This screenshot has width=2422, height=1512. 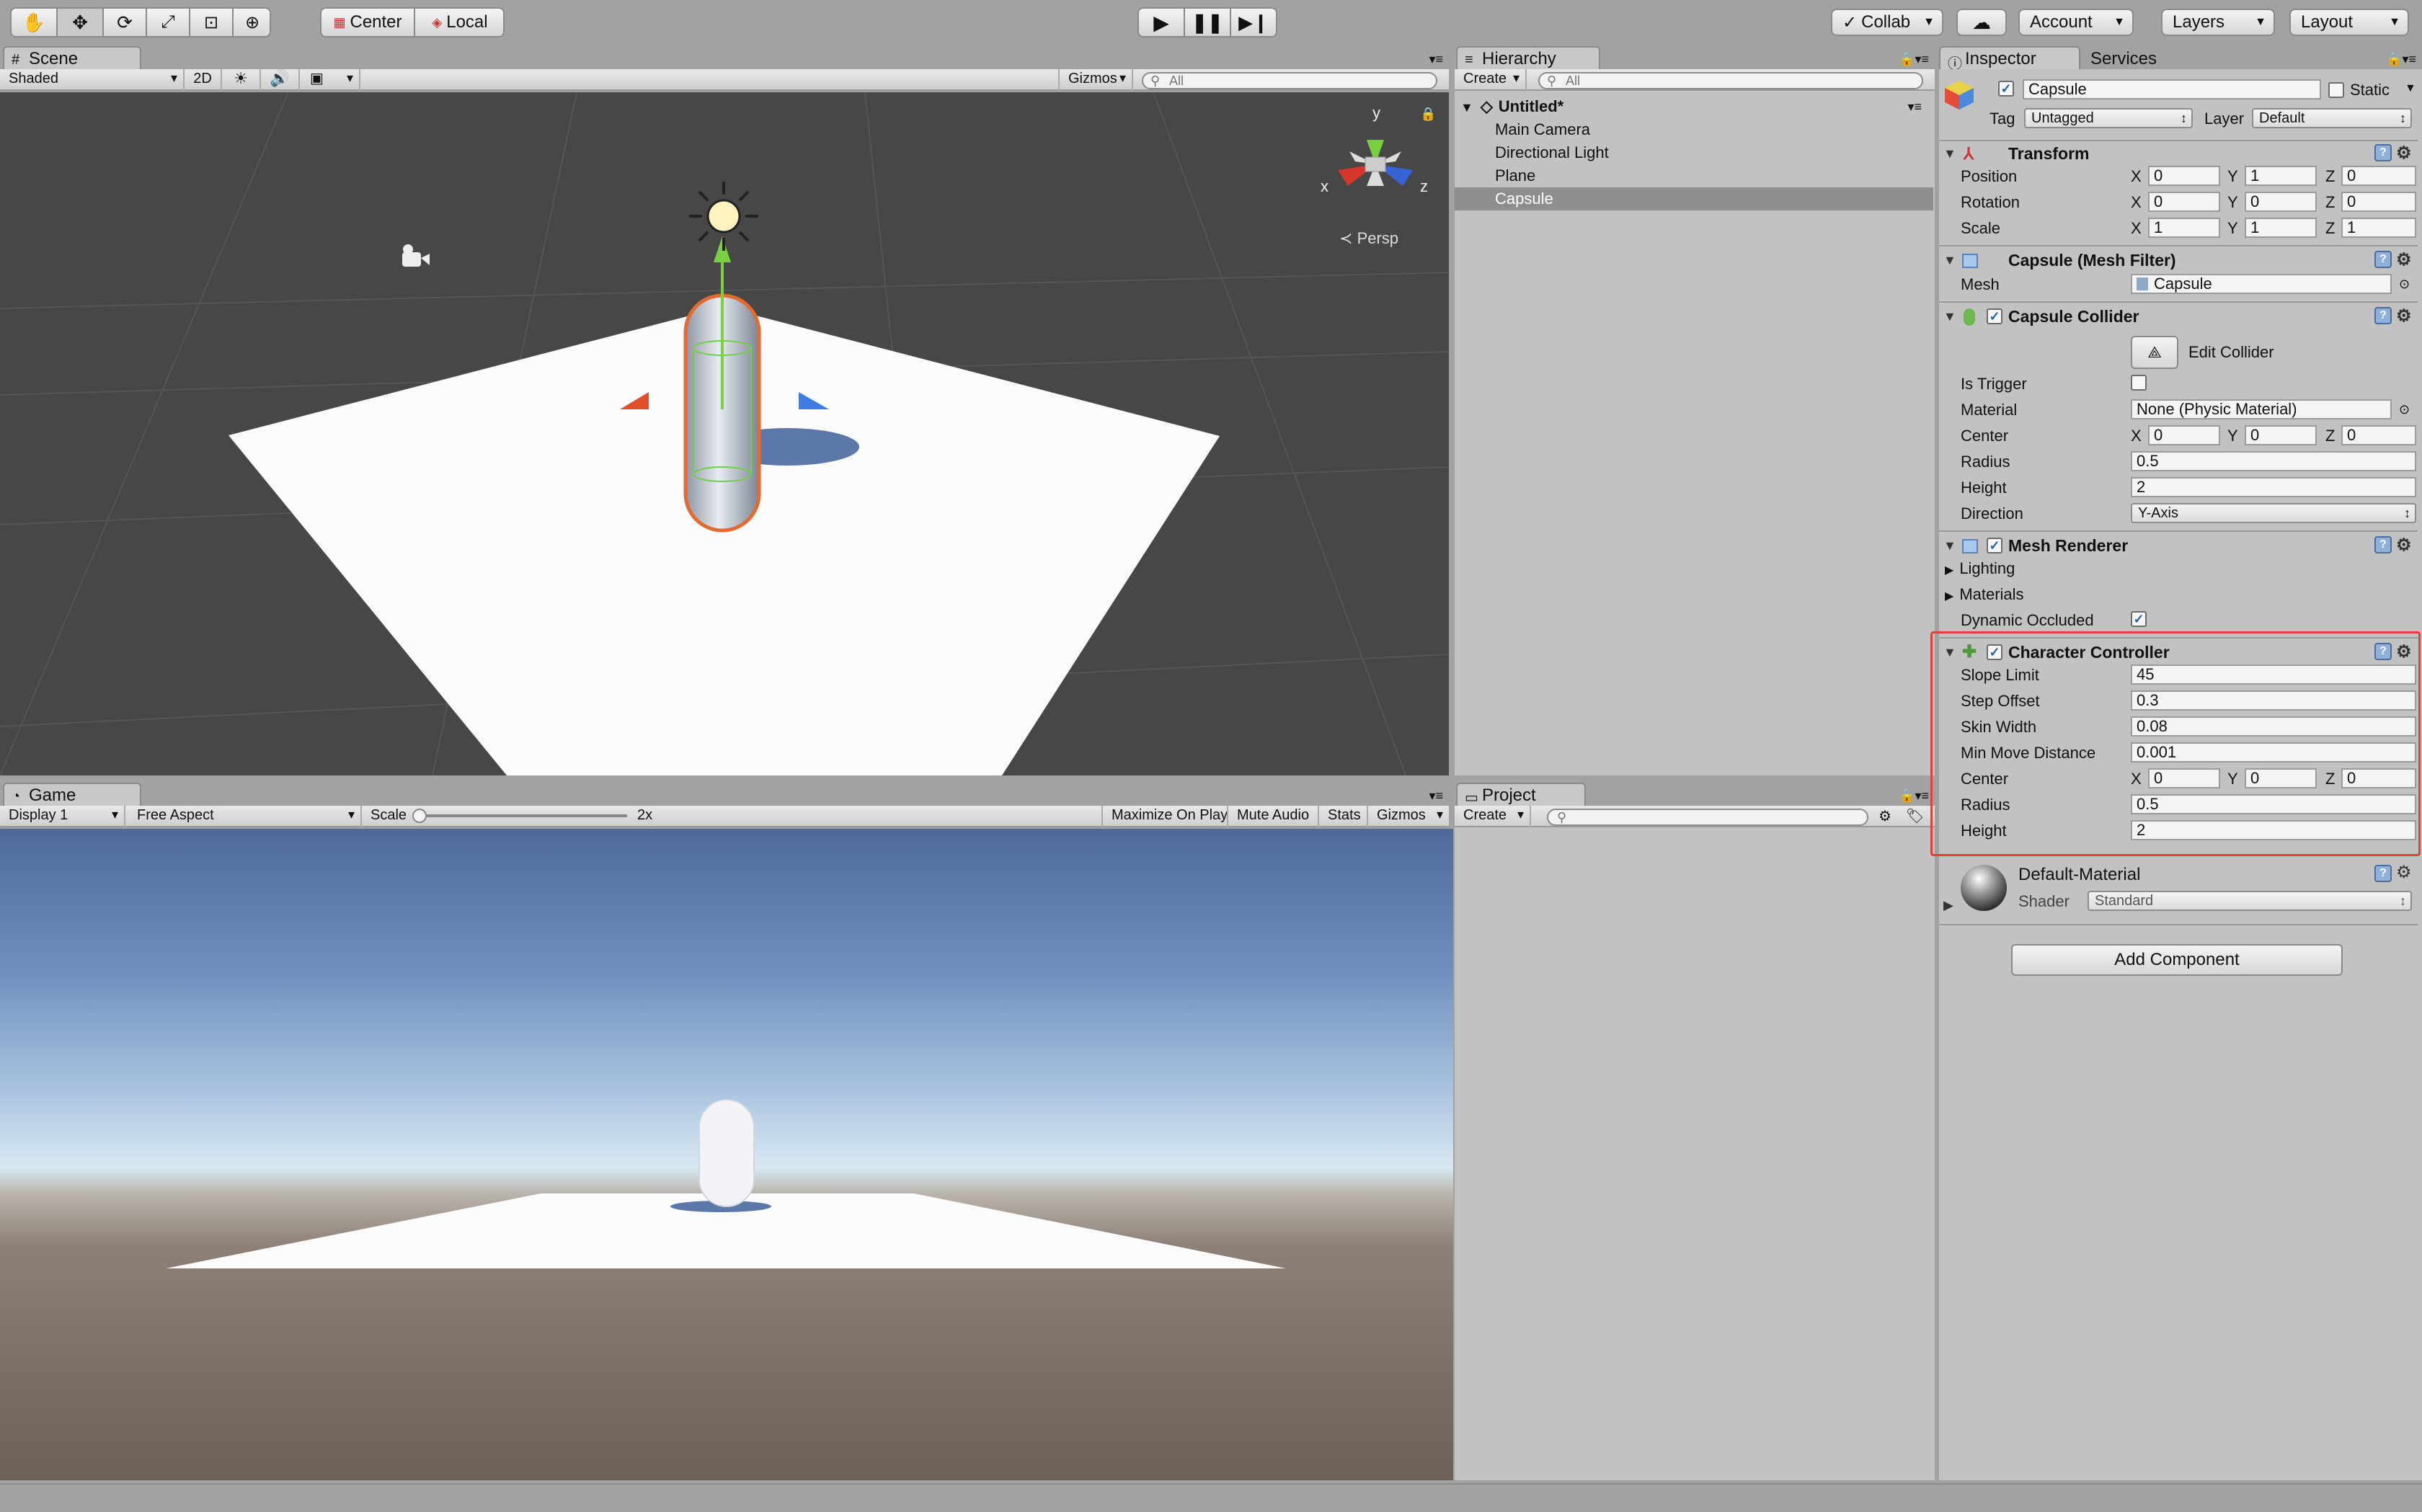 I want to click on scene-effects-dropdown: ▣, so click(x=330, y=80).